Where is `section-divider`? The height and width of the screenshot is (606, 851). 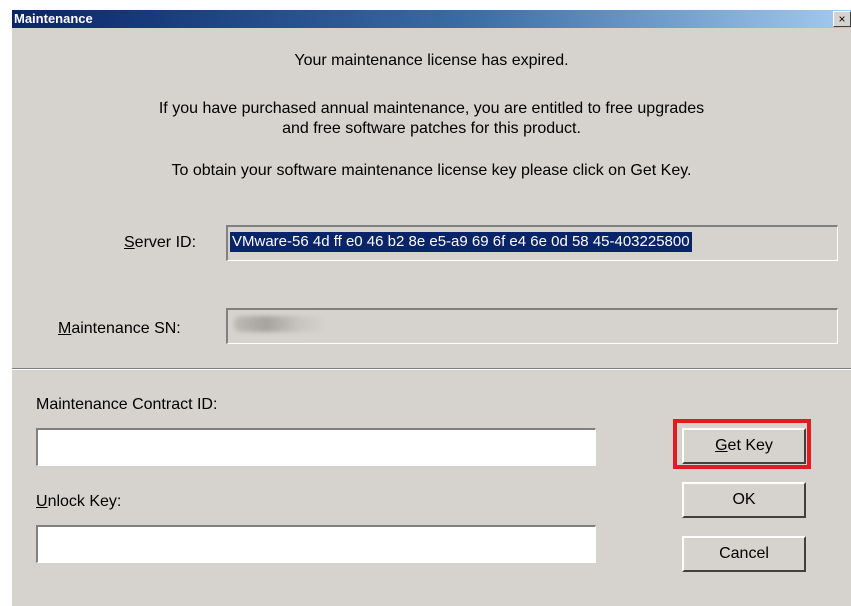 section-divider is located at coordinates (431, 369).